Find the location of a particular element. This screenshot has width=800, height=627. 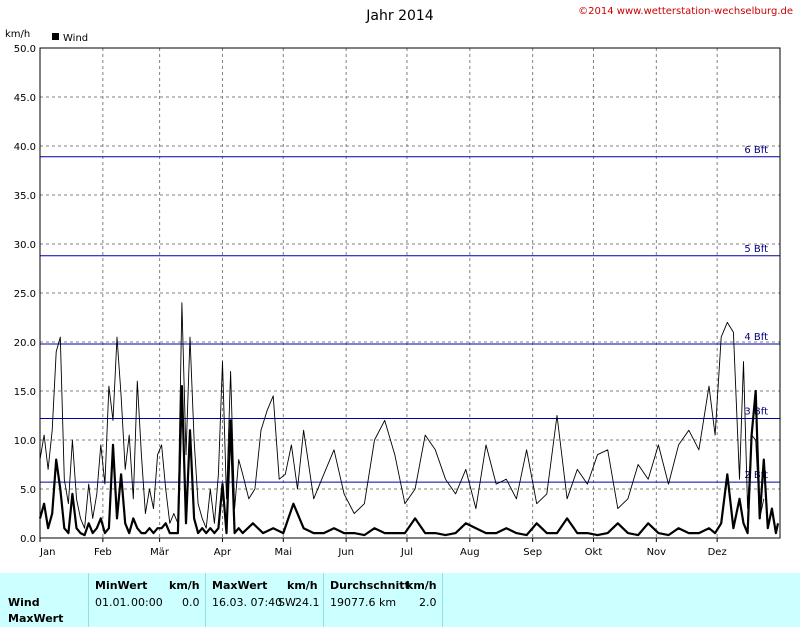

x-tick-label: Nov is located at coordinates (657, 552).